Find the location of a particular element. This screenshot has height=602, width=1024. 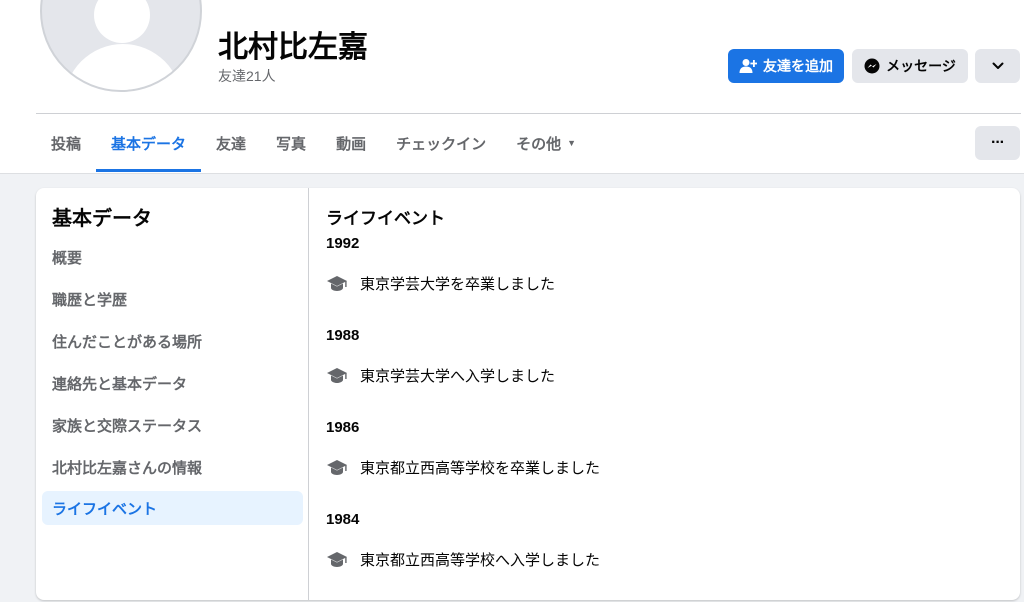

avatar-body-shape is located at coordinates (123, 67).